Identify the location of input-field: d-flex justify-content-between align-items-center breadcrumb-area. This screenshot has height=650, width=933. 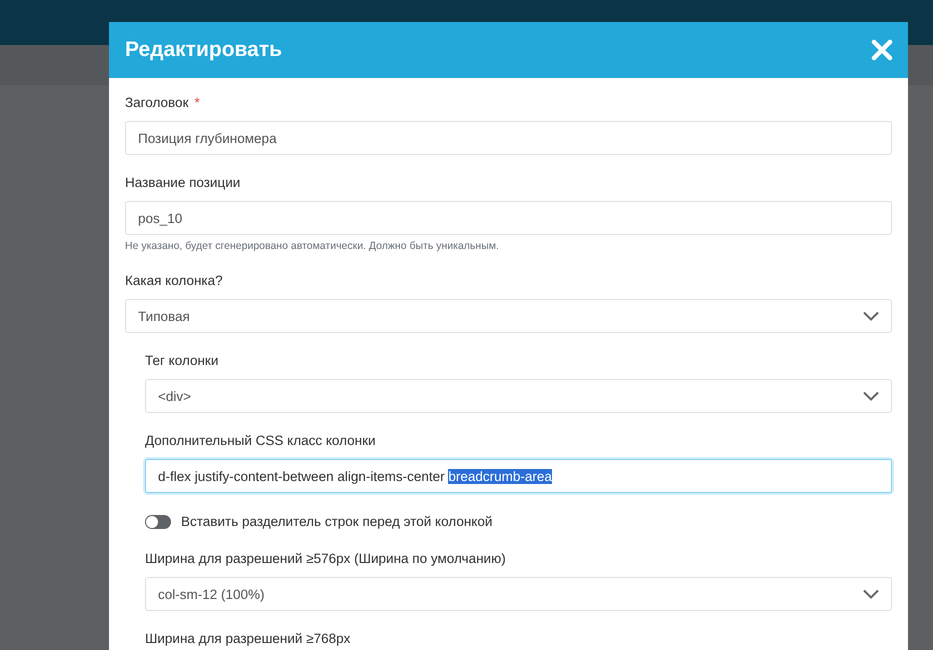
(518, 476).